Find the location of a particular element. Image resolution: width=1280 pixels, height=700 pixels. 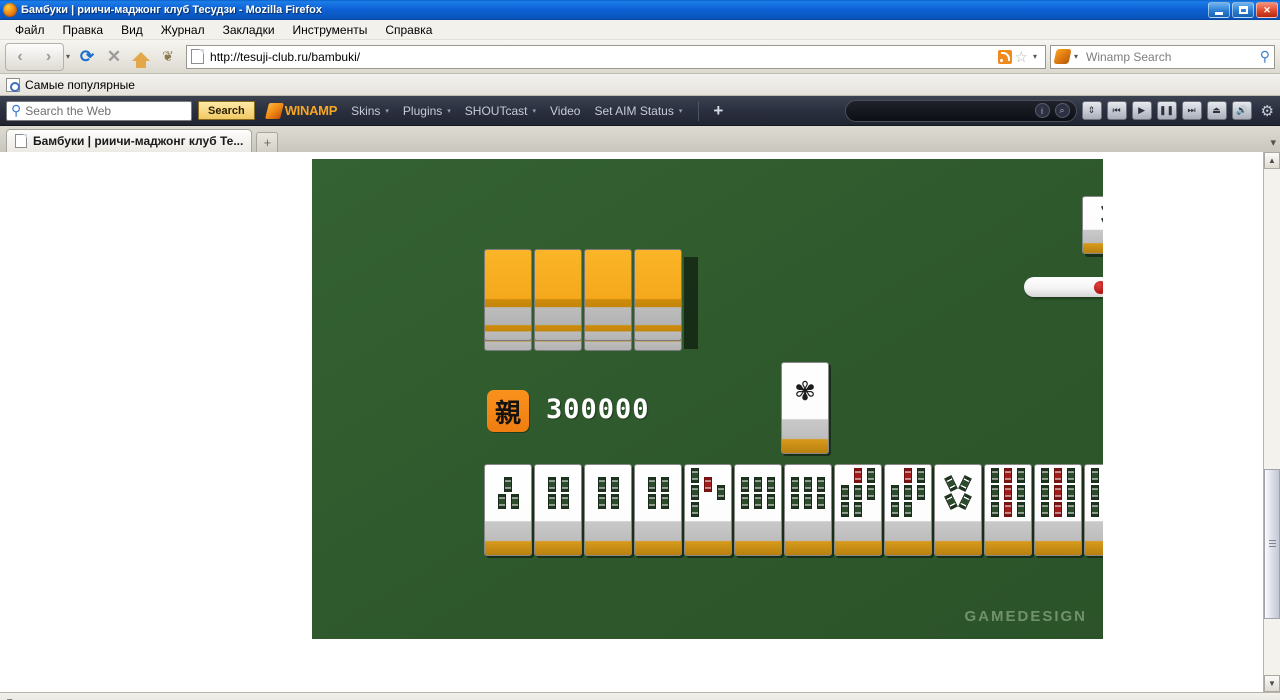

search-icon: ⌕ is located at coordinates (1062, 110).